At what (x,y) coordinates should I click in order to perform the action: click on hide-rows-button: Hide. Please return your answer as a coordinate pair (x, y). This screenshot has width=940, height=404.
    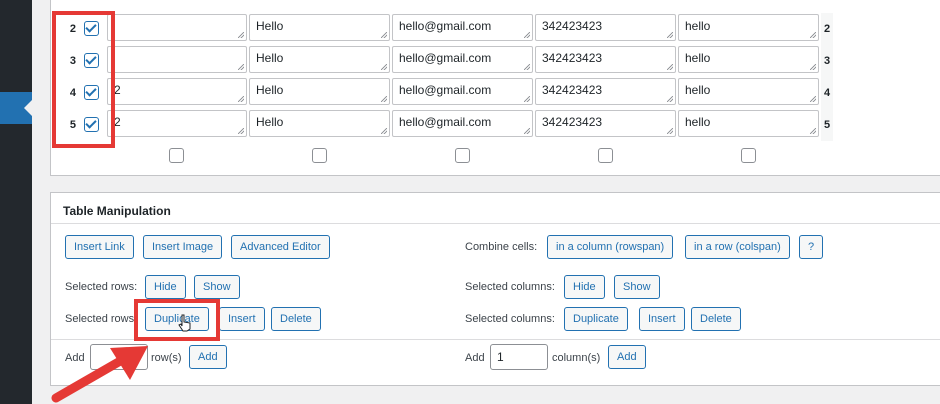
    Looking at the image, I should click on (165, 287).